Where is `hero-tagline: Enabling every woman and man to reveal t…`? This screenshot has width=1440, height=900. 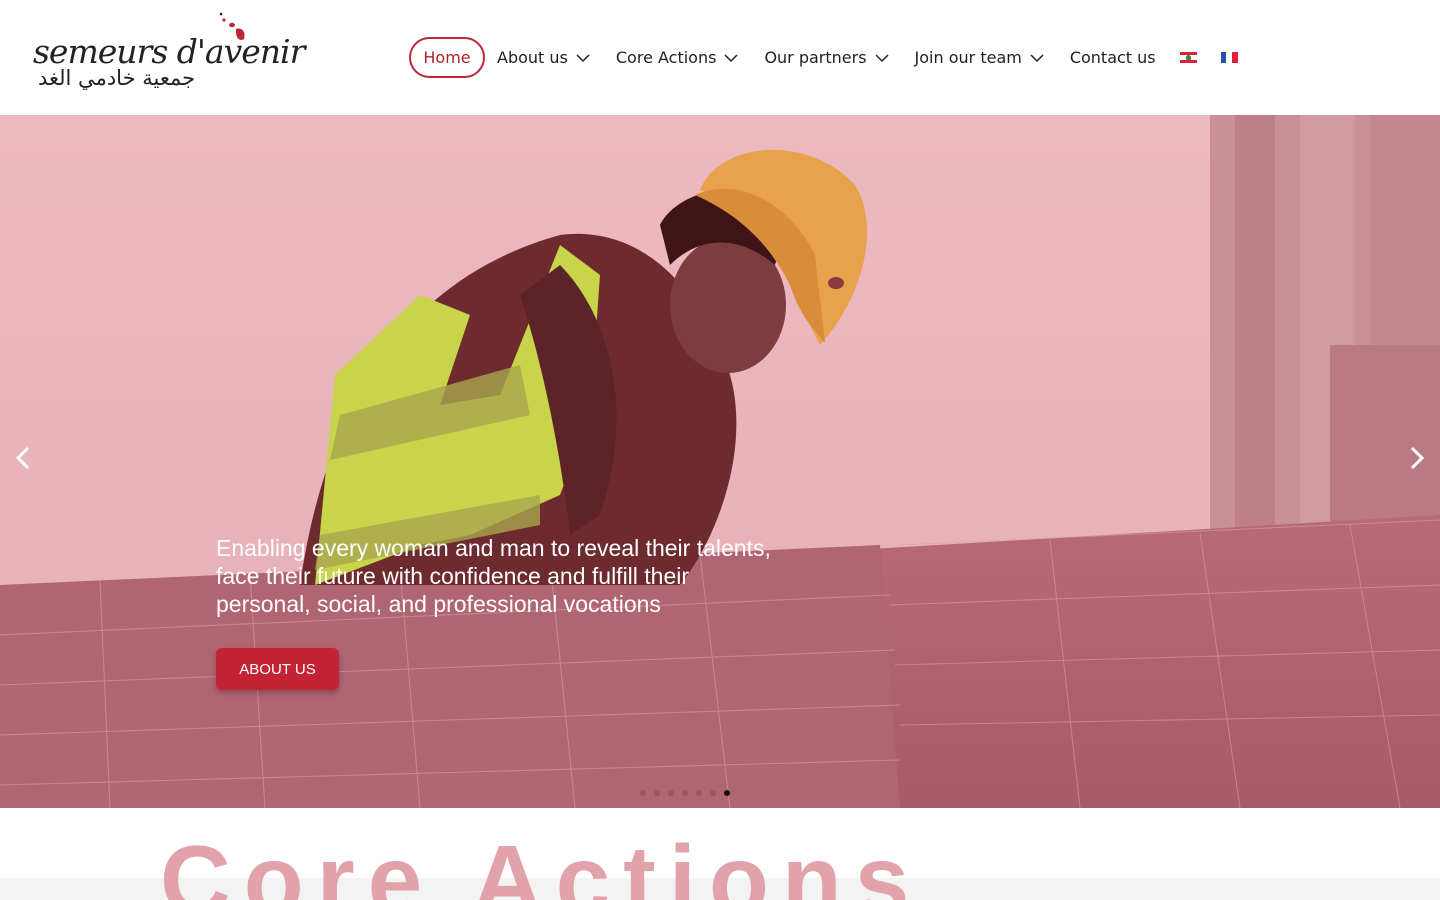 hero-tagline: Enabling every woman and man to reveal t… is located at coordinates (493, 576).